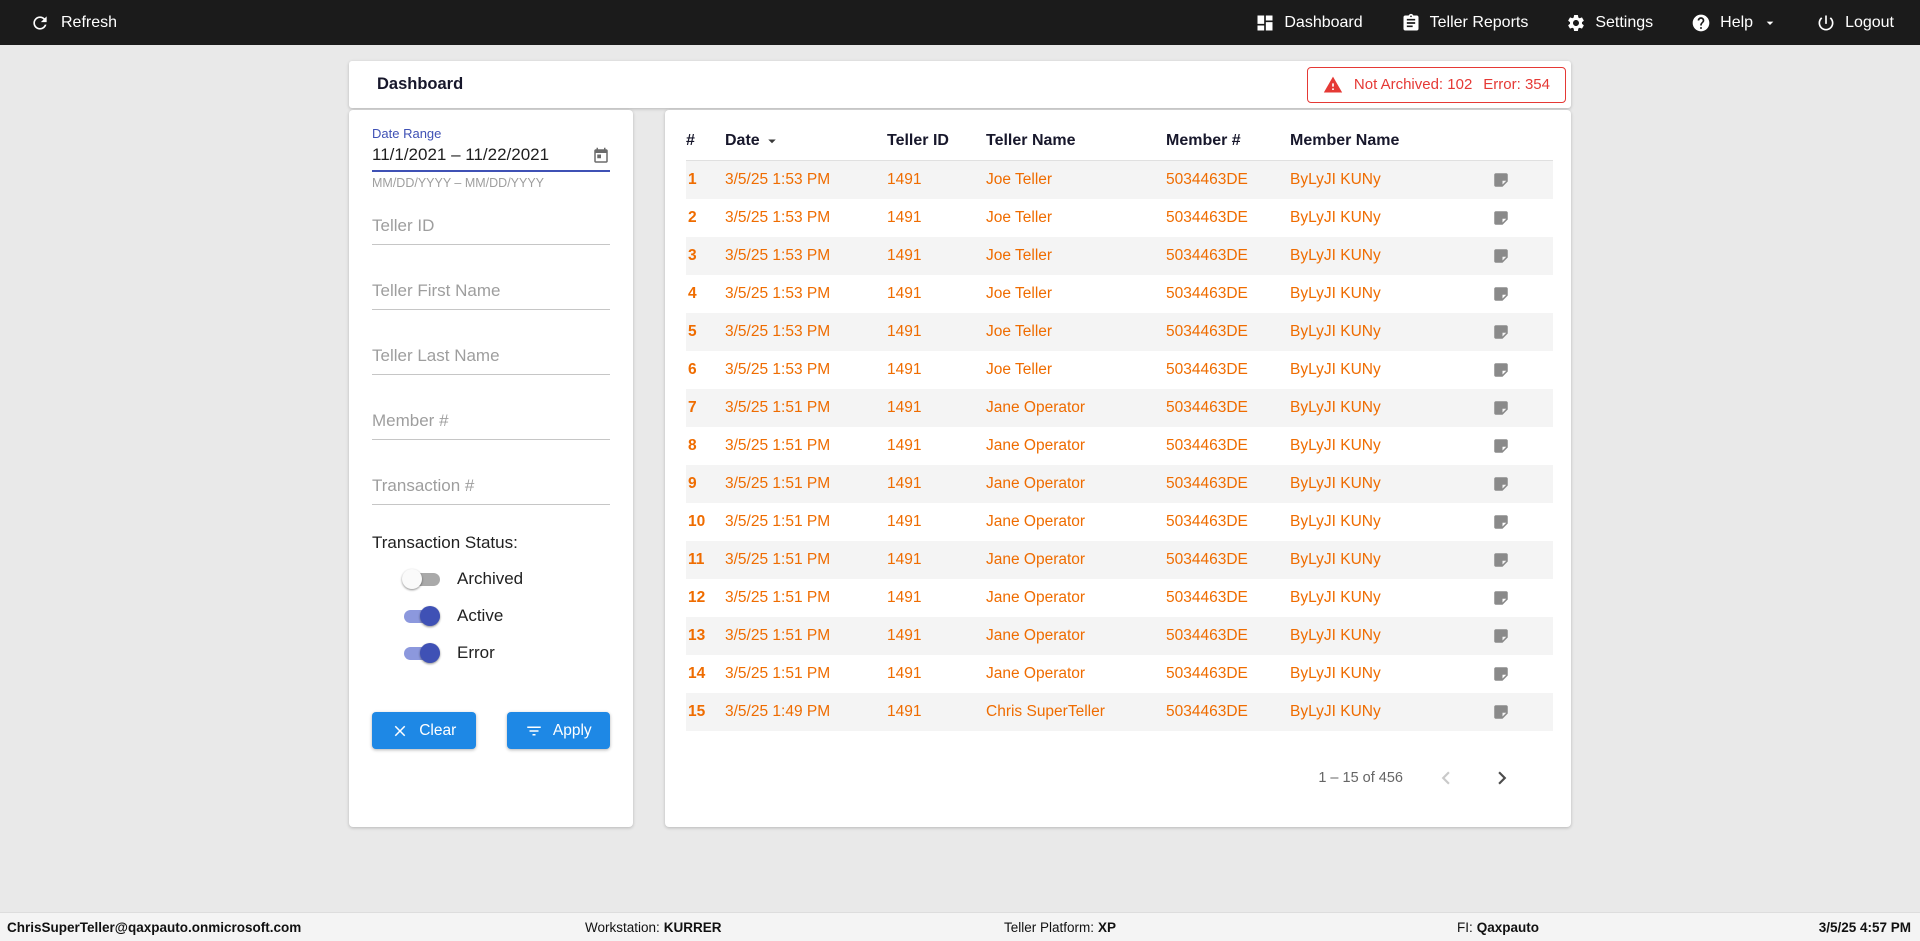 This screenshot has width=1920, height=941. I want to click on clear-button: Clear, so click(424, 730).